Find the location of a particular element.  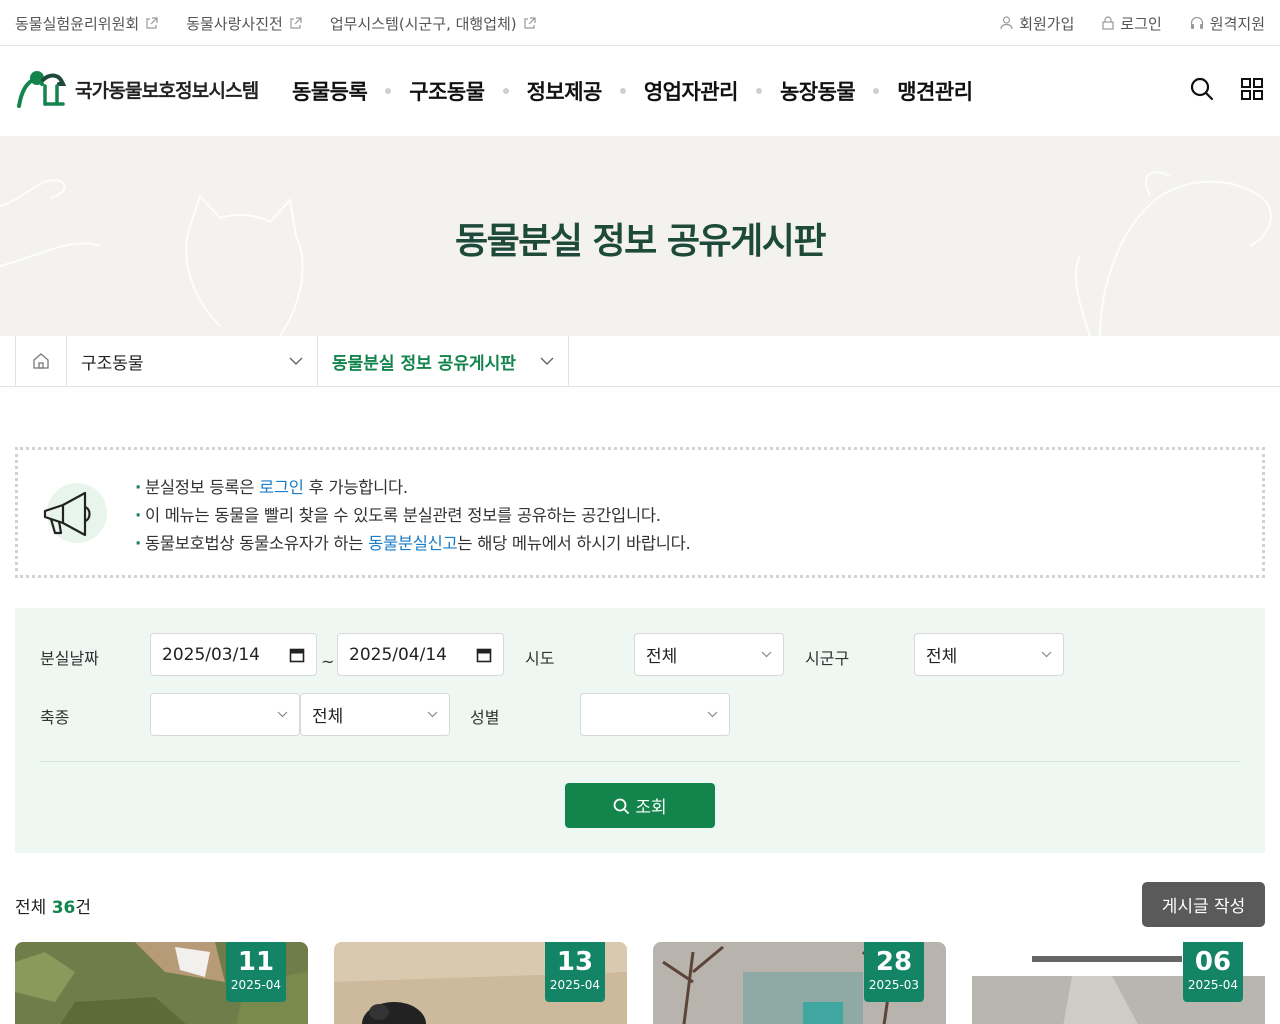

sigungu-label: 시군구 is located at coordinates (827, 658).